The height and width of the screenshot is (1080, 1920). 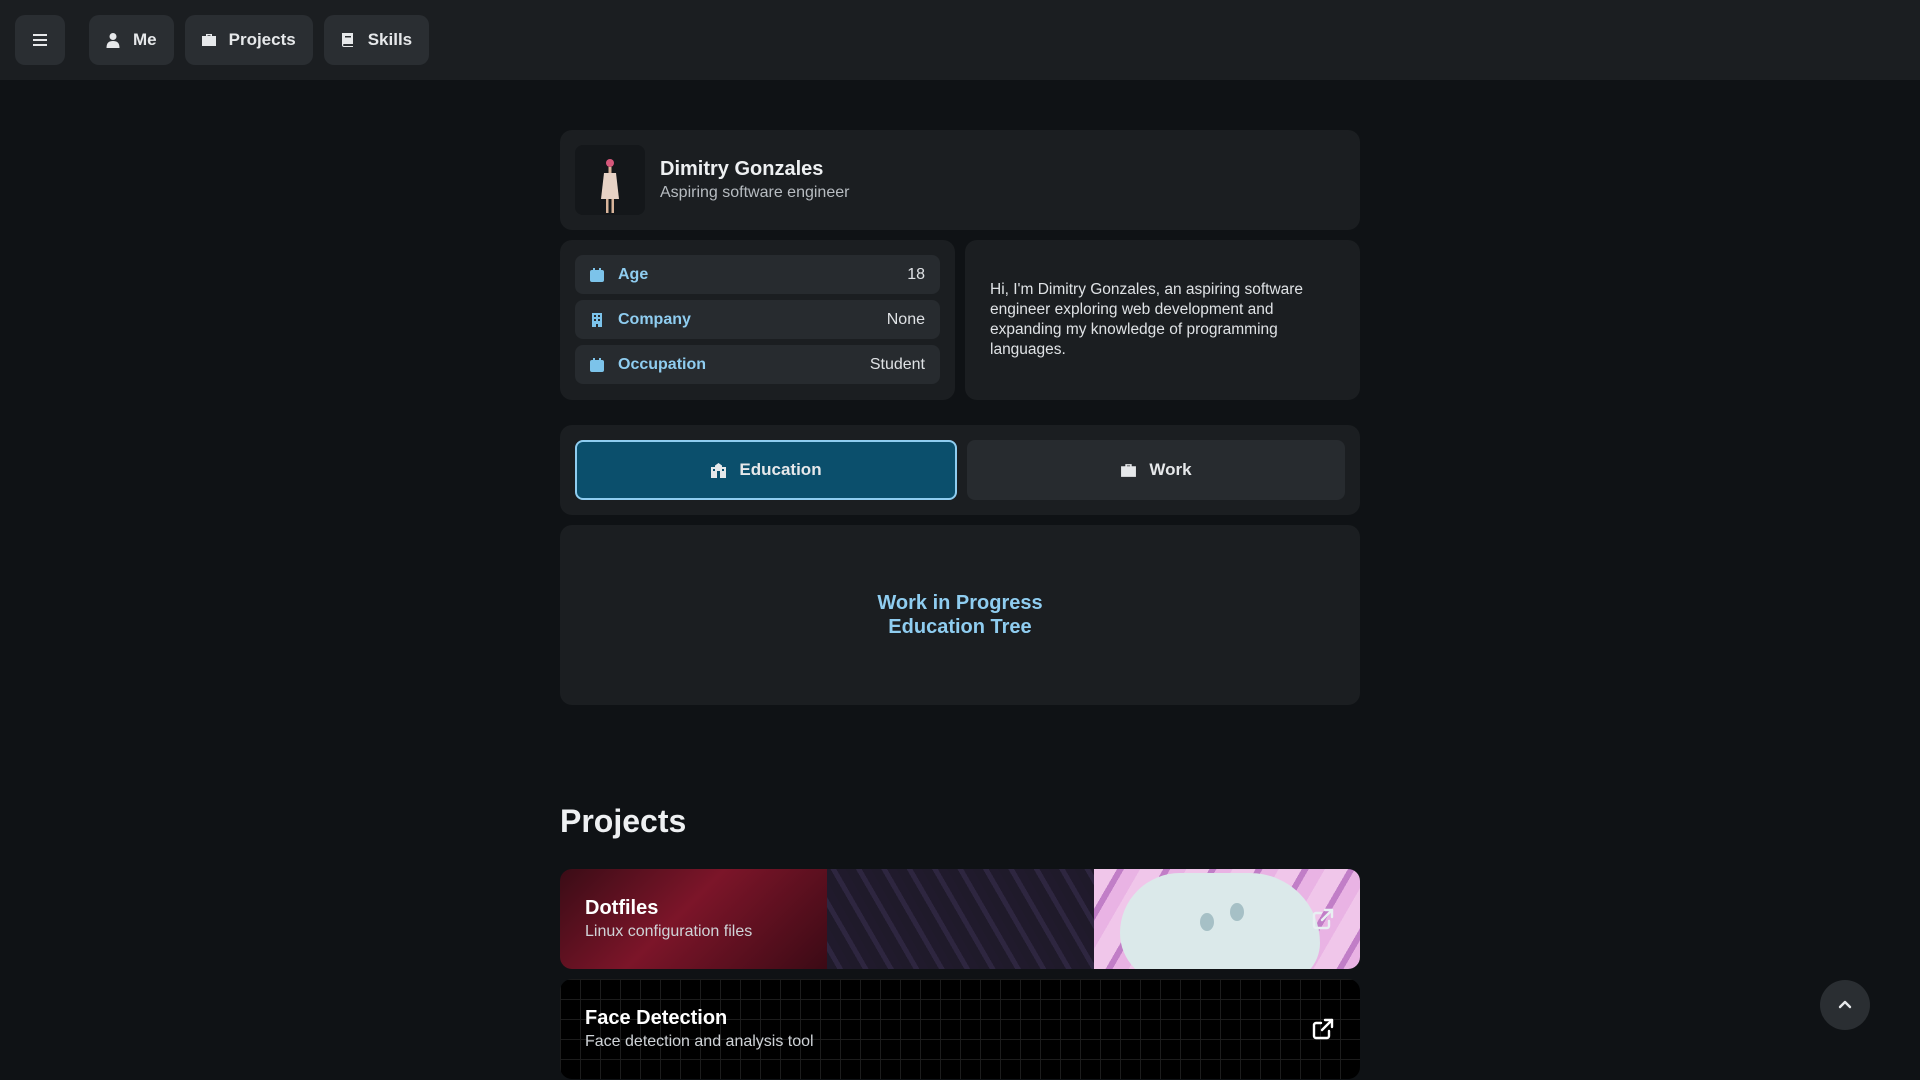 I want to click on menu-button, so click(x=40, y=40).